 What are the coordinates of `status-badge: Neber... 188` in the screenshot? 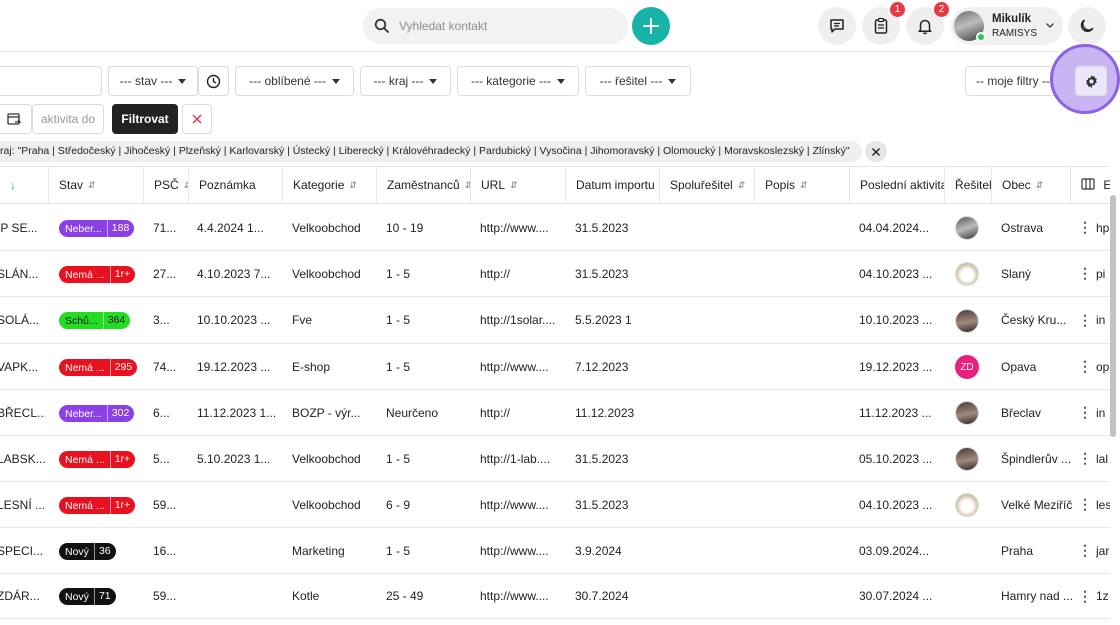 It's located at (97, 228).